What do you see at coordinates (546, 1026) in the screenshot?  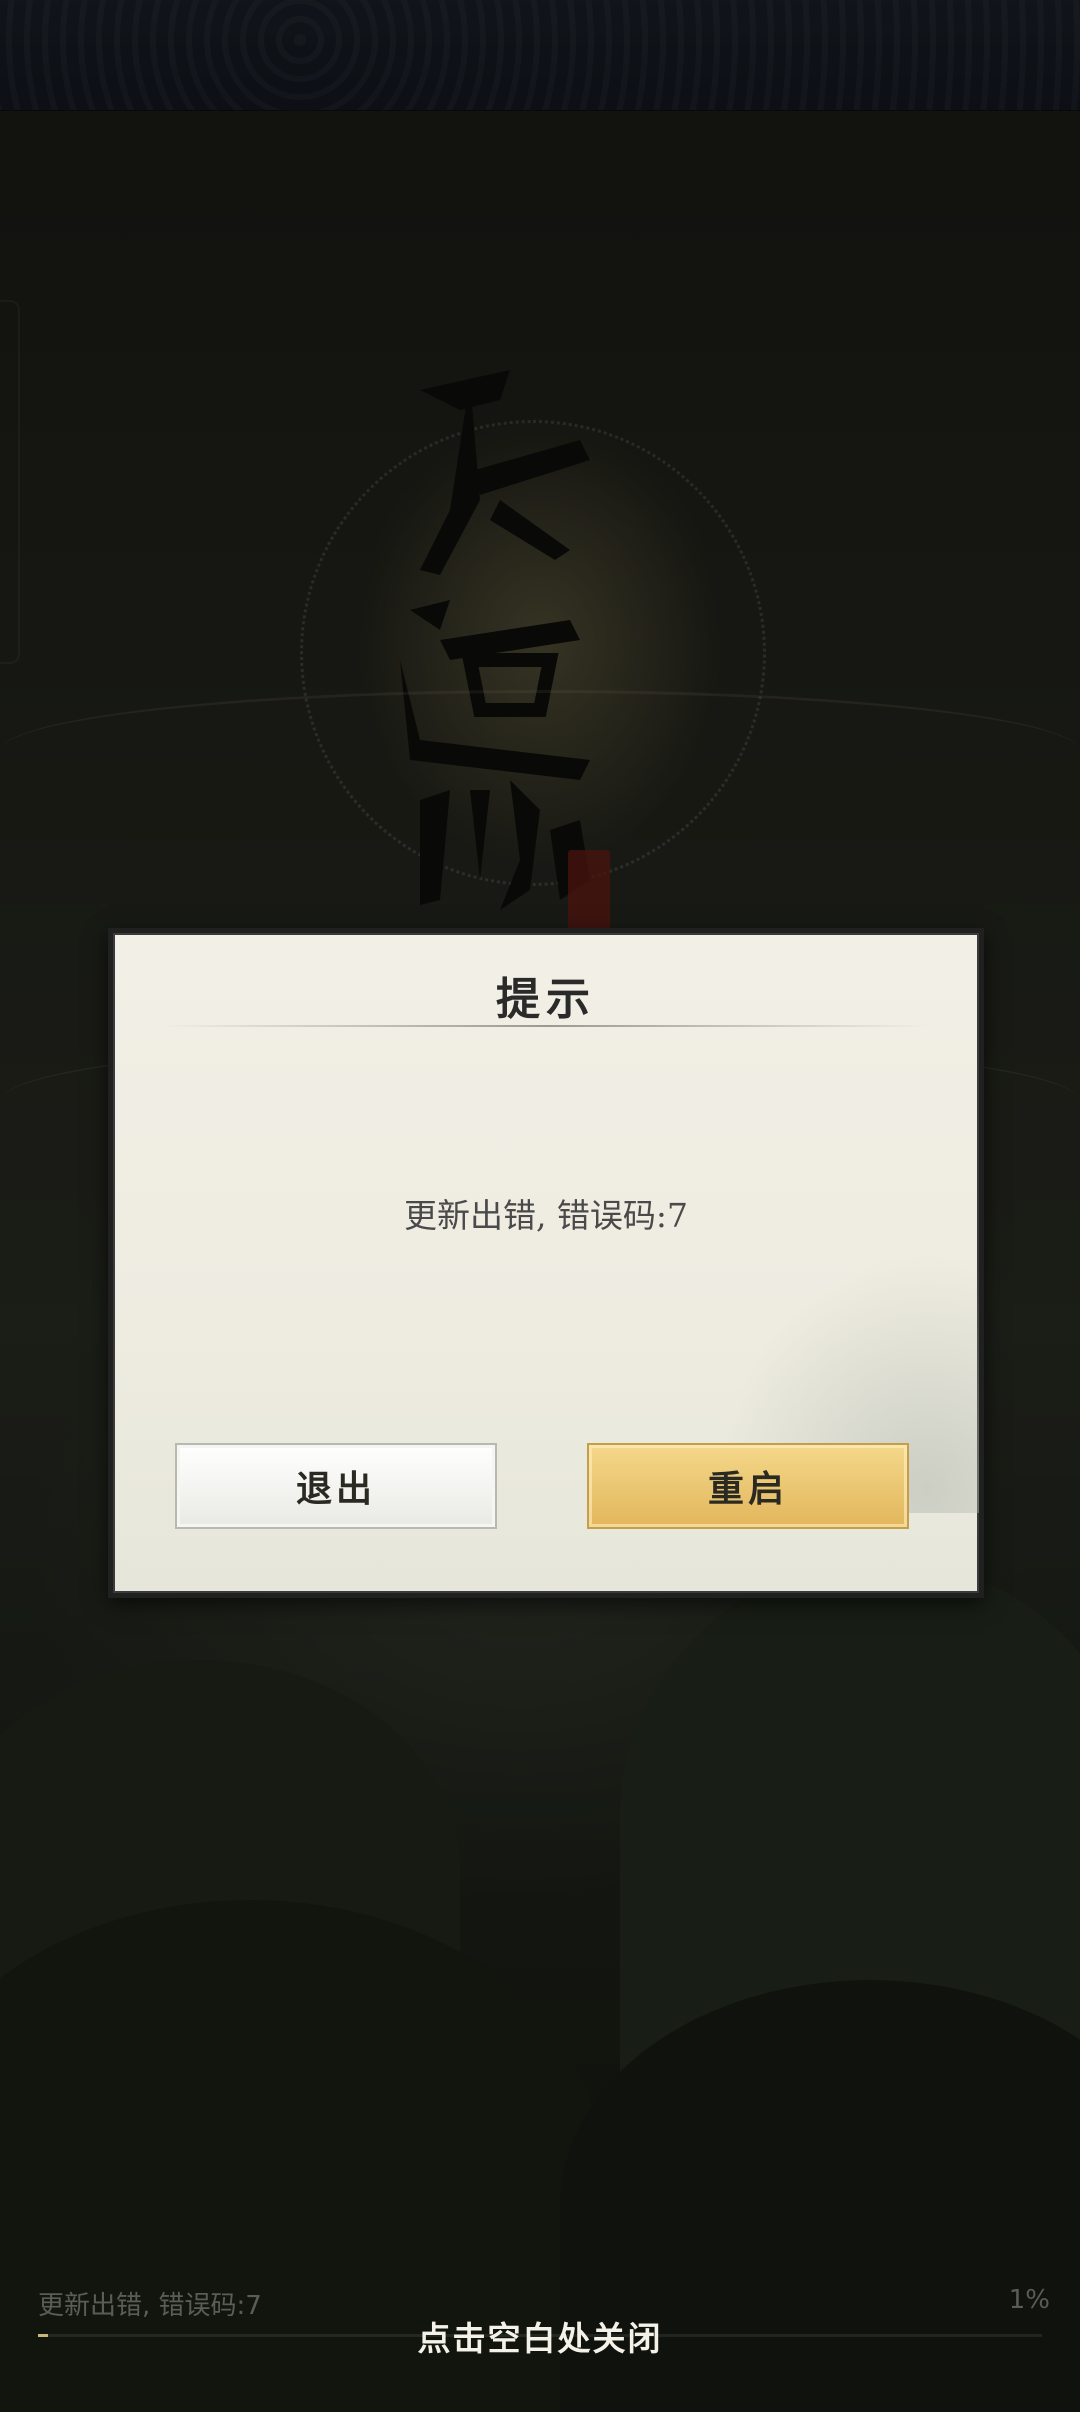 I see `title-divider` at bounding box center [546, 1026].